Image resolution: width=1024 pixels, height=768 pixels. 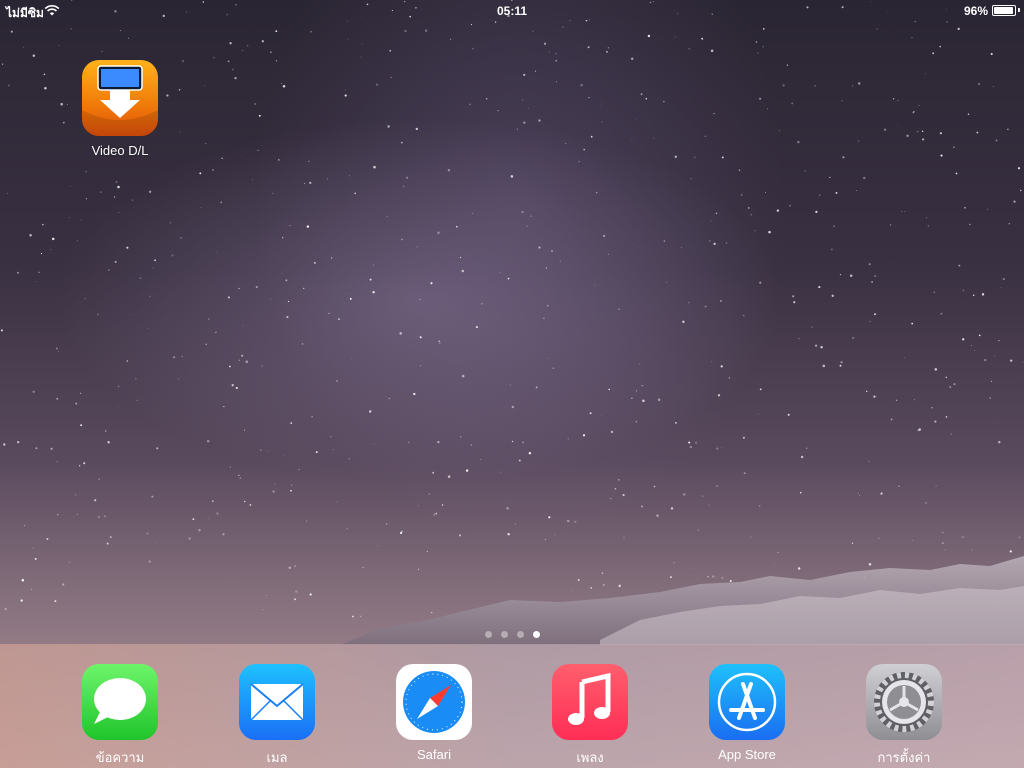 What do you see at coordinates (747, 702) in the screenshot?
I see `app-store-icon` at bounding box center [747, 702].